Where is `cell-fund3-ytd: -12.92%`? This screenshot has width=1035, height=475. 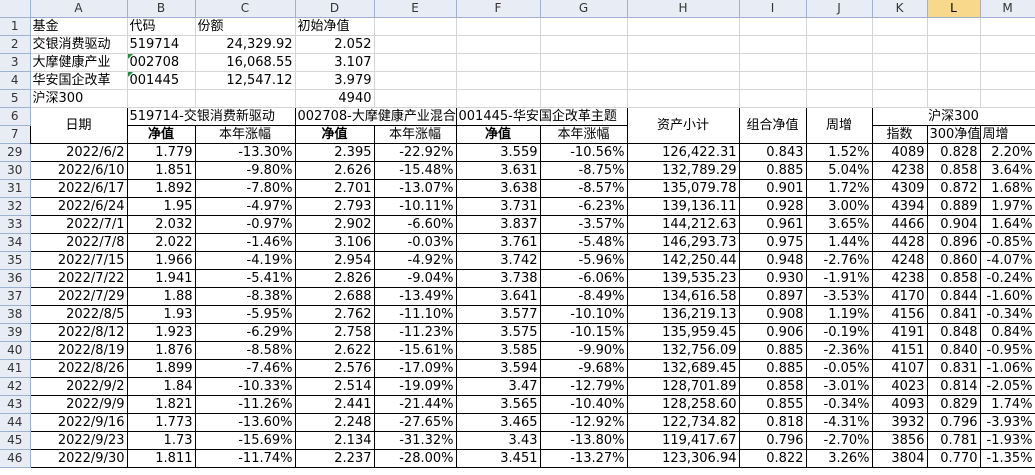
cell-fund3-ytd: -12.92% is located at coordinates (583, 422).